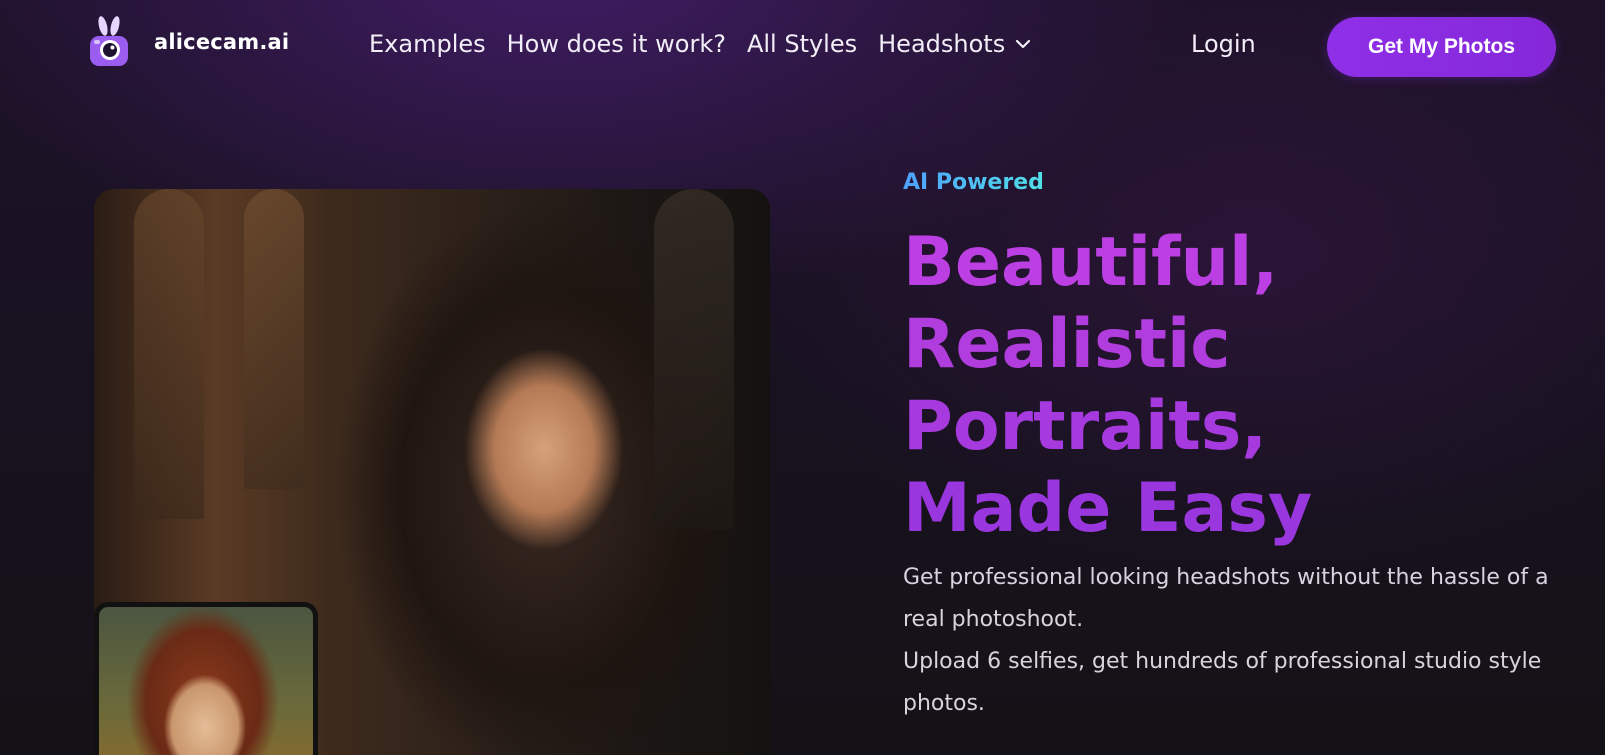 Image resolution: width=1605 pixels, height=755 pixels. What do you see at coordinates (1023, 44) in the screenshot?
I see `chevron-down-icon` at bounding box center [1023, 44].